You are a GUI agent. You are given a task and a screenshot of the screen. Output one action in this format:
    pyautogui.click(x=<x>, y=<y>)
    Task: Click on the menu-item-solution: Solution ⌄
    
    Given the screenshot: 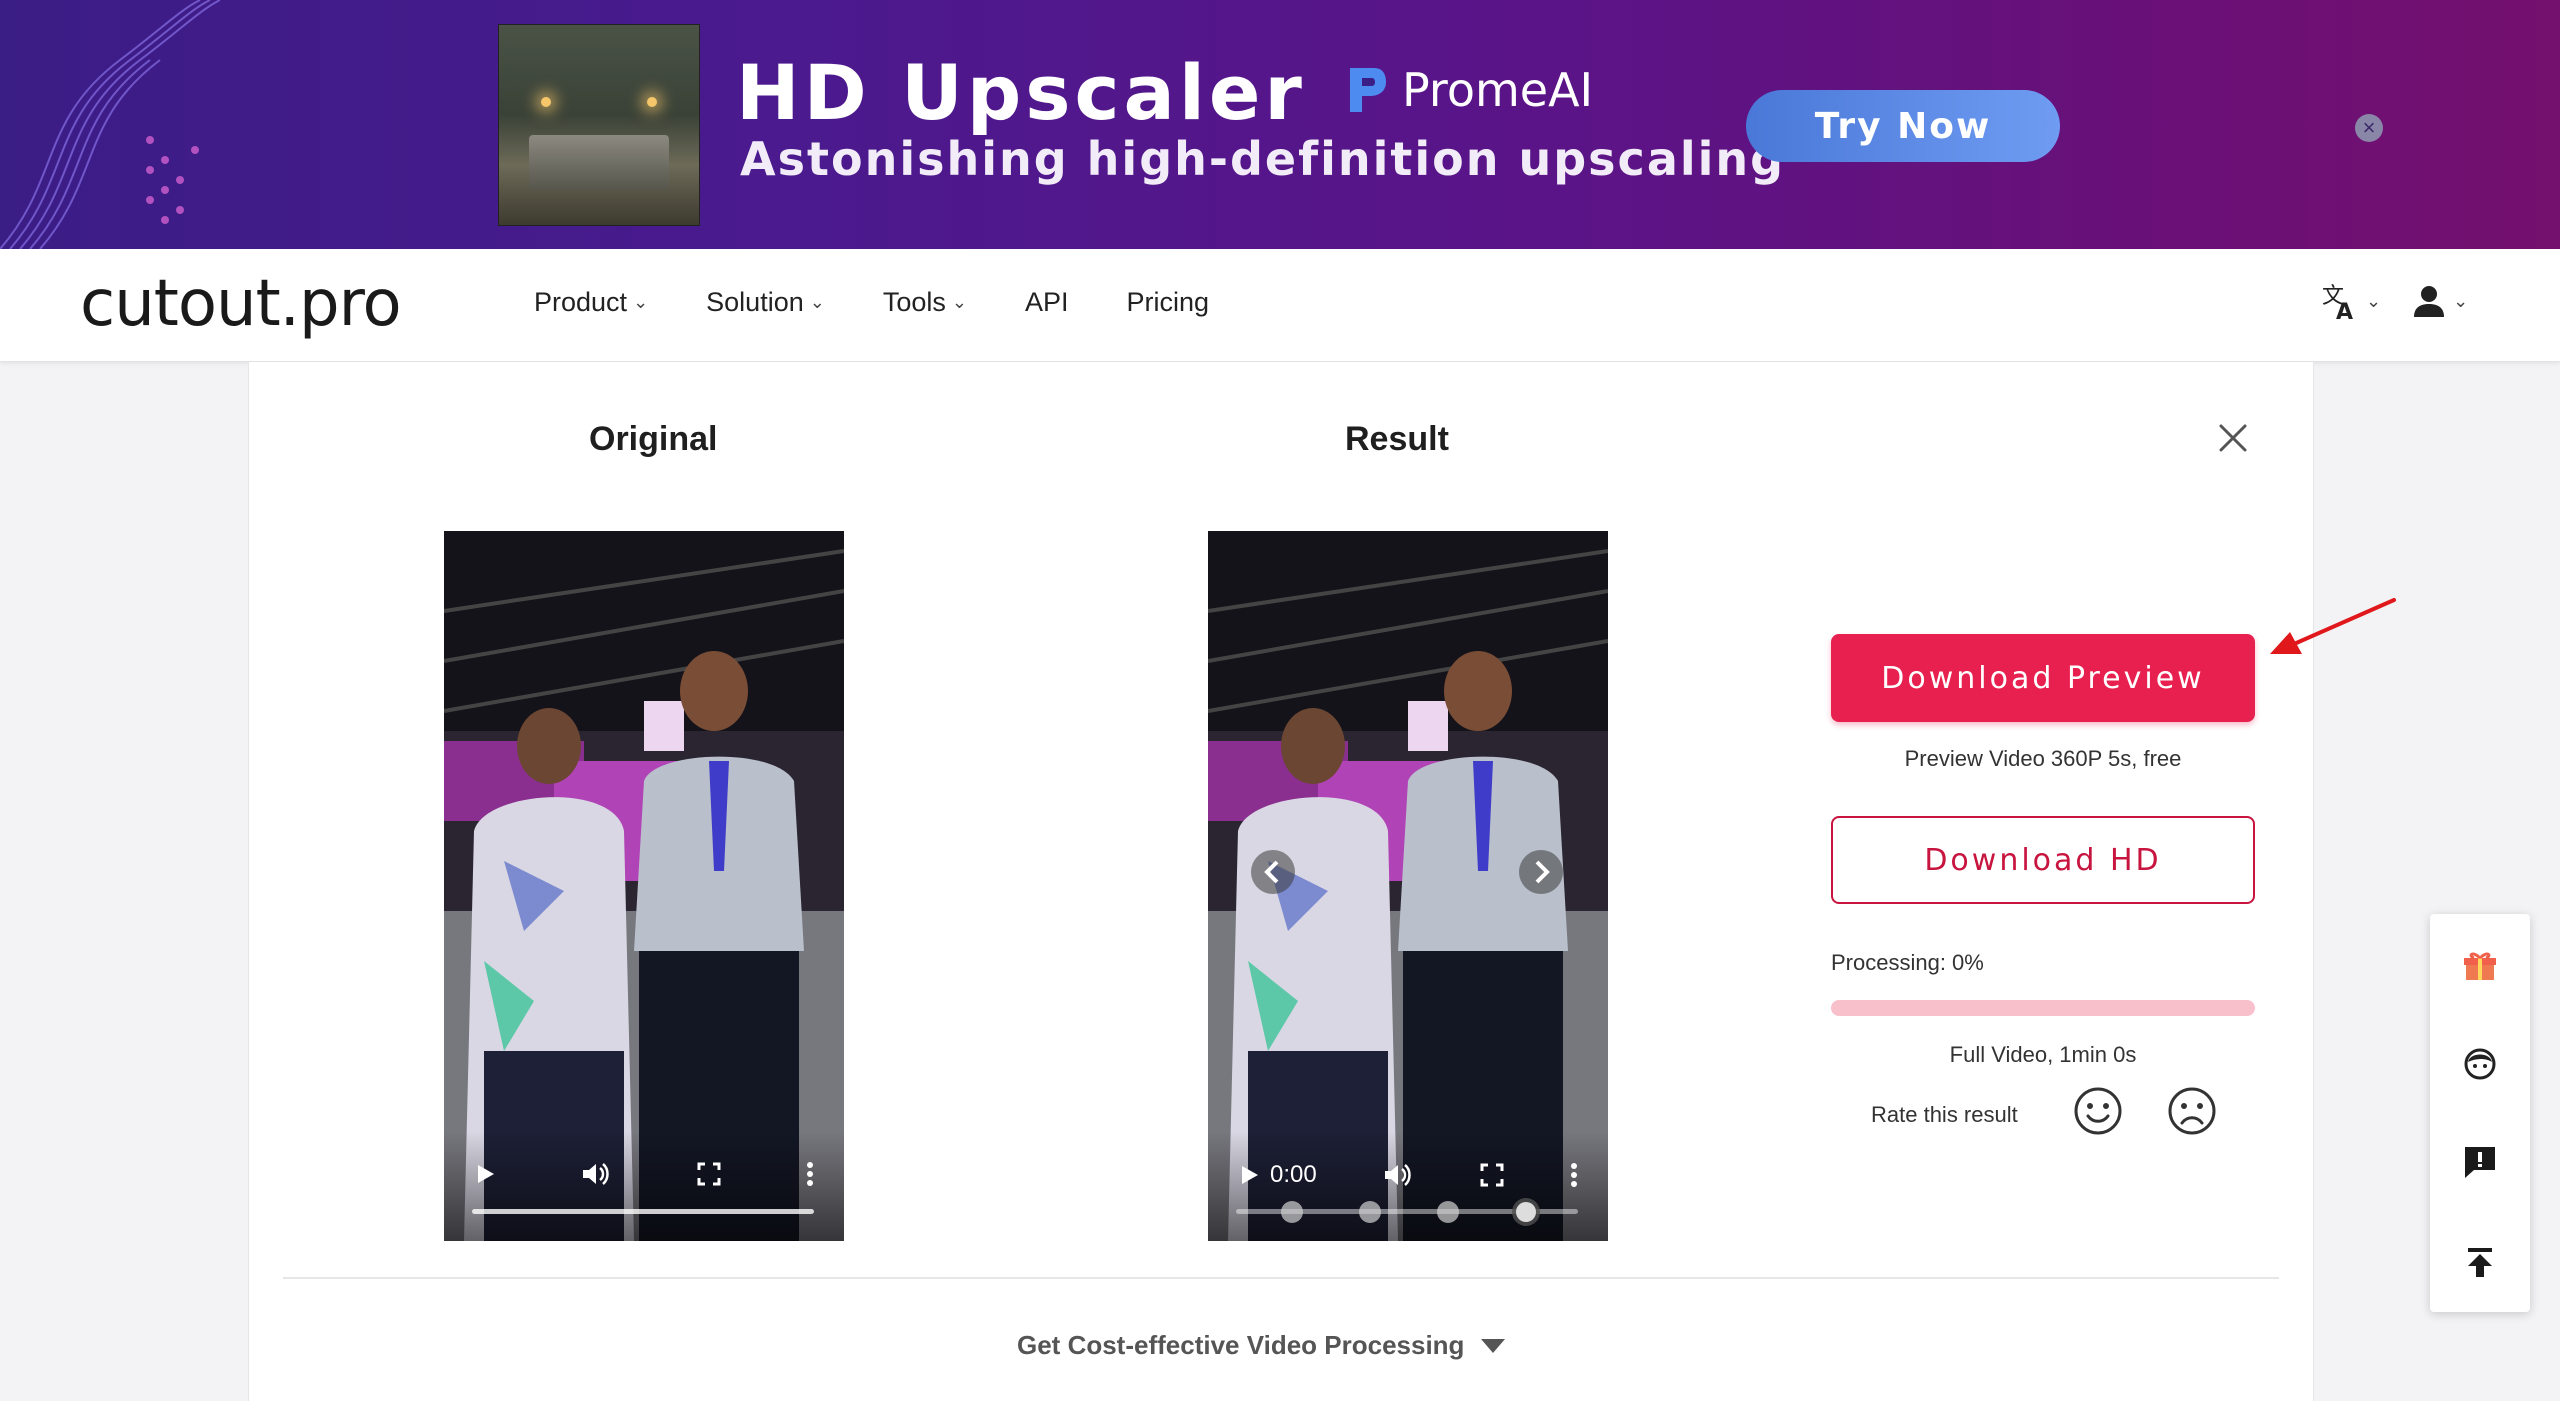 What is the action you would take?
    pyautogui.click(x=765, y=302)
    